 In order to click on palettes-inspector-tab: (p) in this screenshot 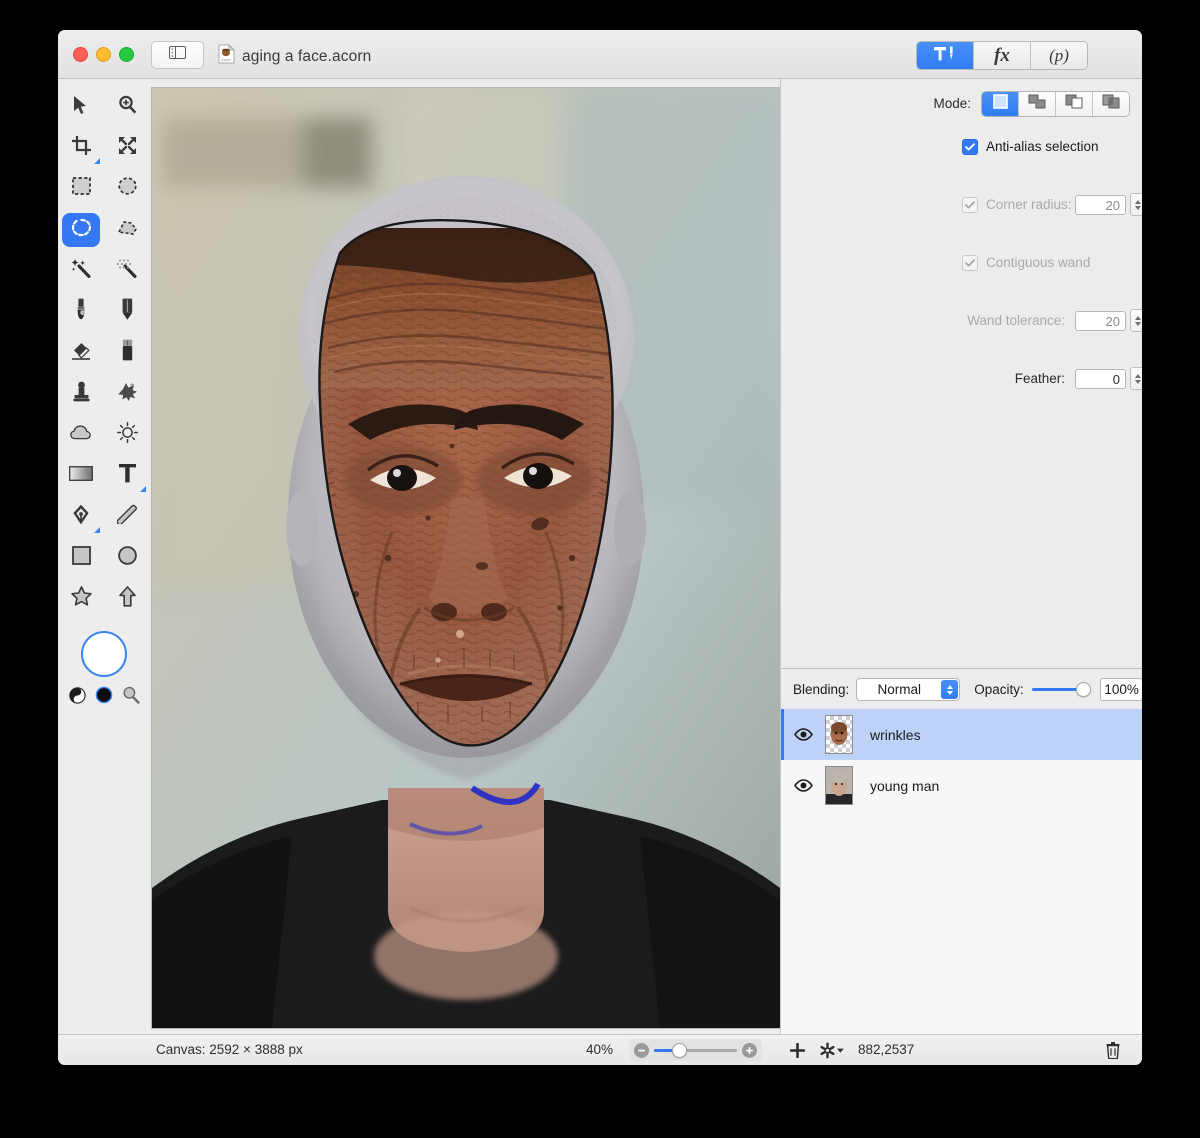, I will do `click(1059, 55)`.